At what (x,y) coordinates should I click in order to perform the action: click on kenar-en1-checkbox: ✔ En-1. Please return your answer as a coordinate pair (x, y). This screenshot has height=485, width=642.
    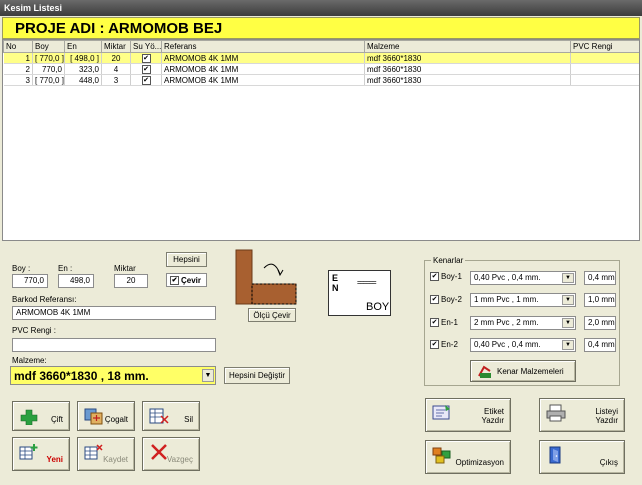
    Looking at the image, I should click on (444, 322).